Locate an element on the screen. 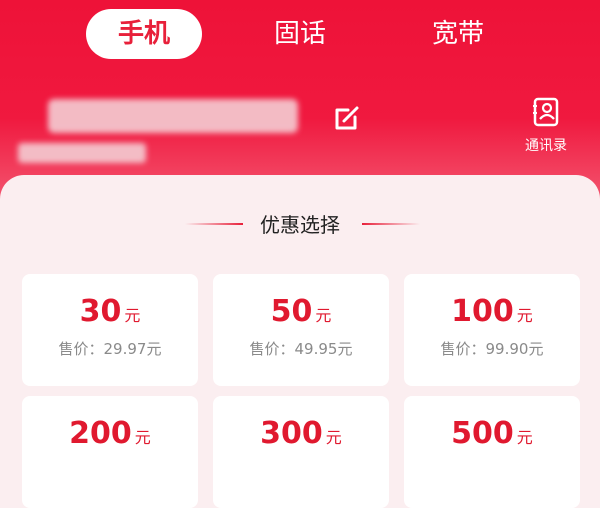  product-amount: 100 元 is located at coordinates (492, 311).